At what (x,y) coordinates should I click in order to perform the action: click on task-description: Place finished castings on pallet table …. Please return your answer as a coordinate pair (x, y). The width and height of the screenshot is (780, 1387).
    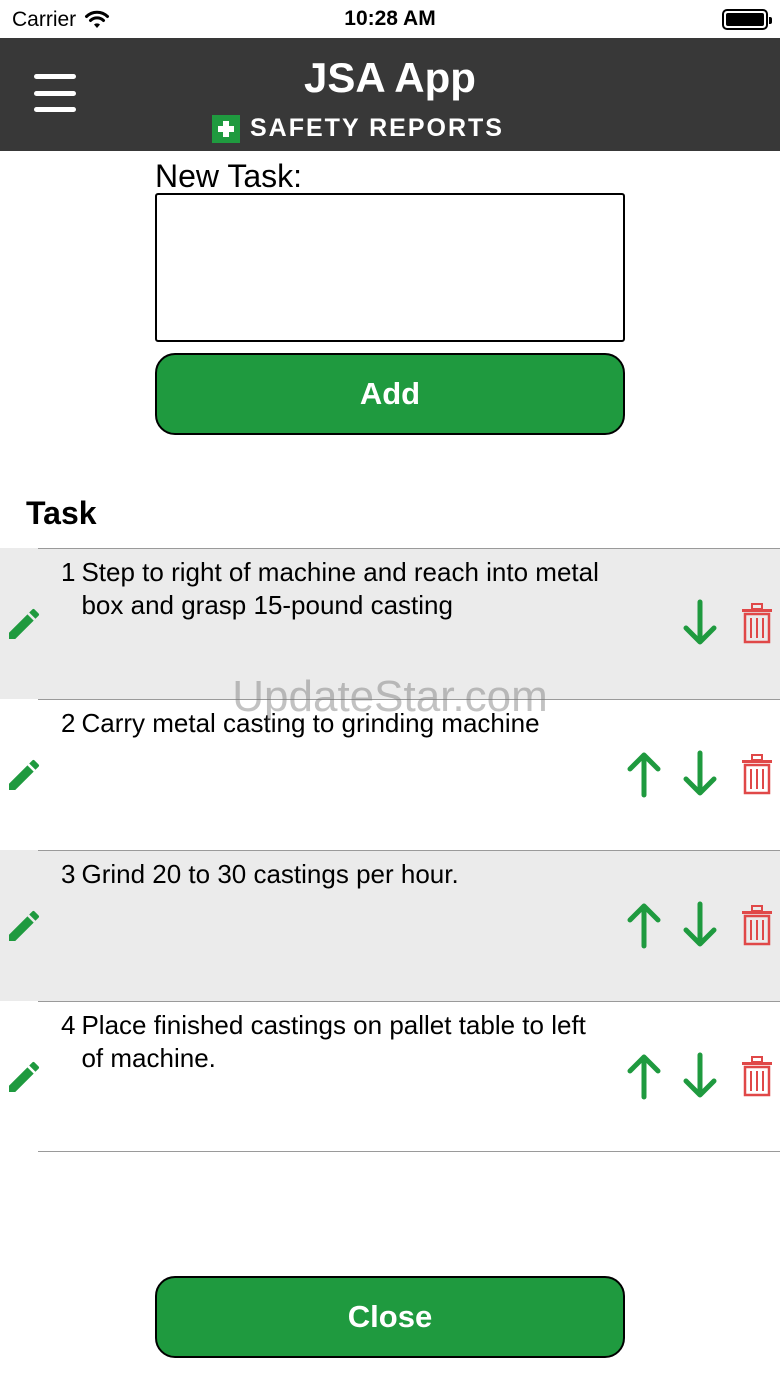
    Looking at the image, I should click on (333, 1041).